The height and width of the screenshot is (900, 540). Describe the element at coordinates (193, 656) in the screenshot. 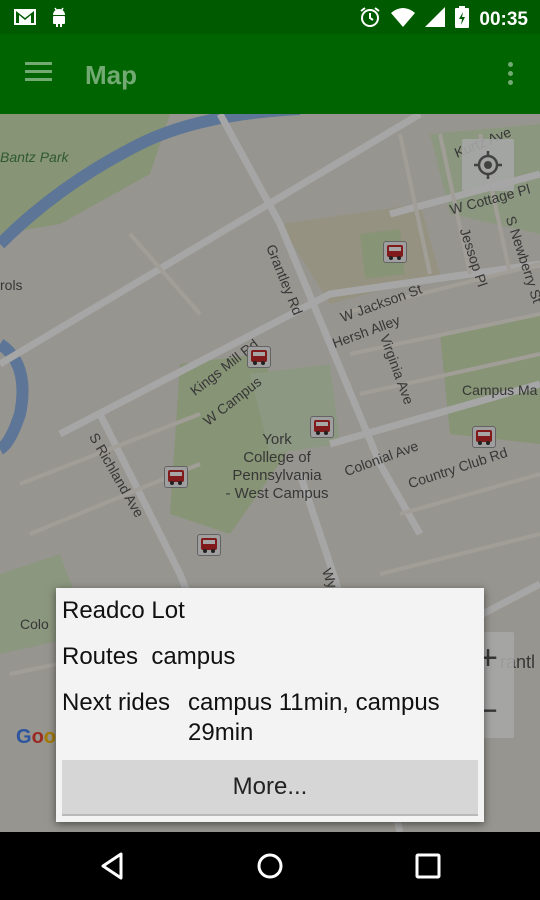

I see `routes-value: campus` at that location.